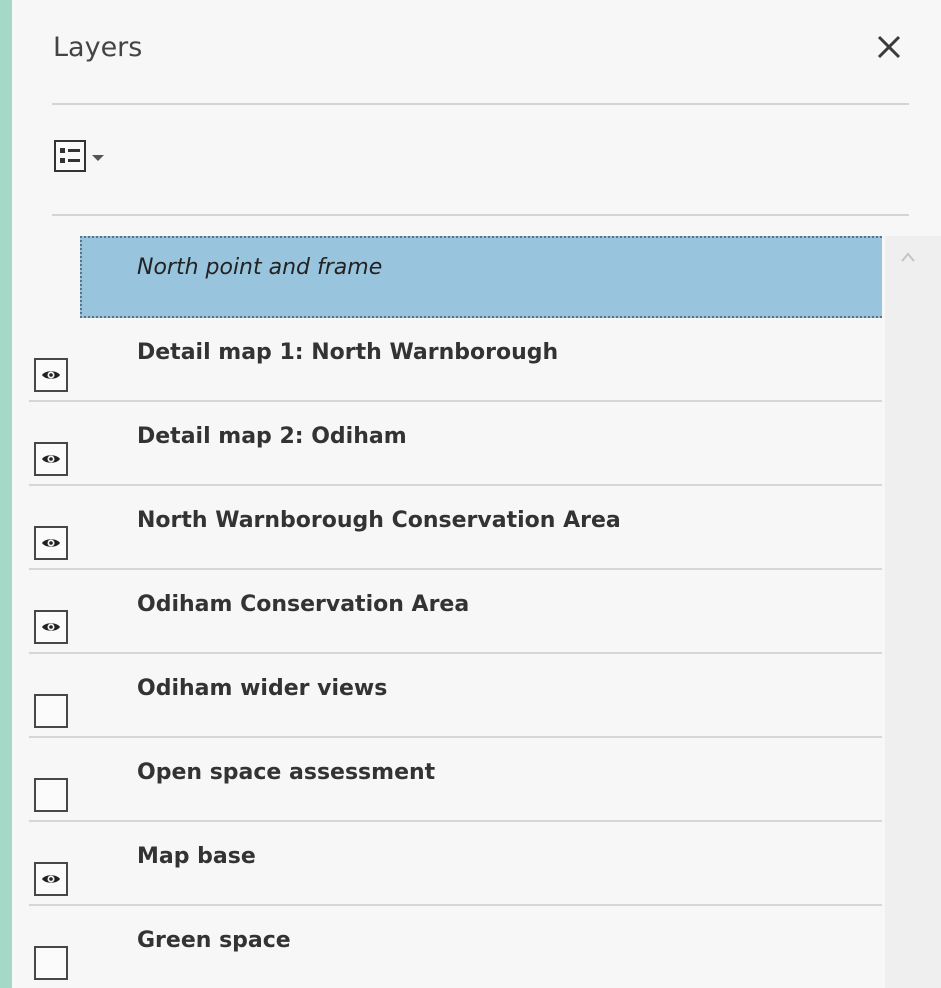 Image resolution: width=941 pixels, height=988 pixels. I want to click on layer-label: North point and frame, so click(260, 267).